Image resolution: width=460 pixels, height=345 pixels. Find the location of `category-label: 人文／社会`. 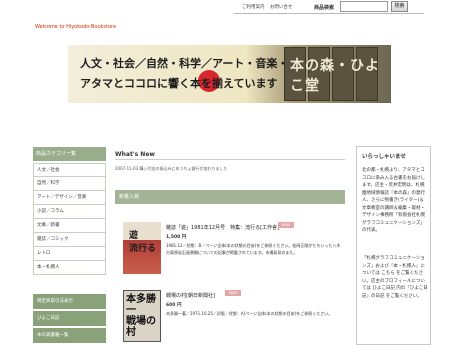

category-label: 人文／社会 is located at coordinates (48, 170).